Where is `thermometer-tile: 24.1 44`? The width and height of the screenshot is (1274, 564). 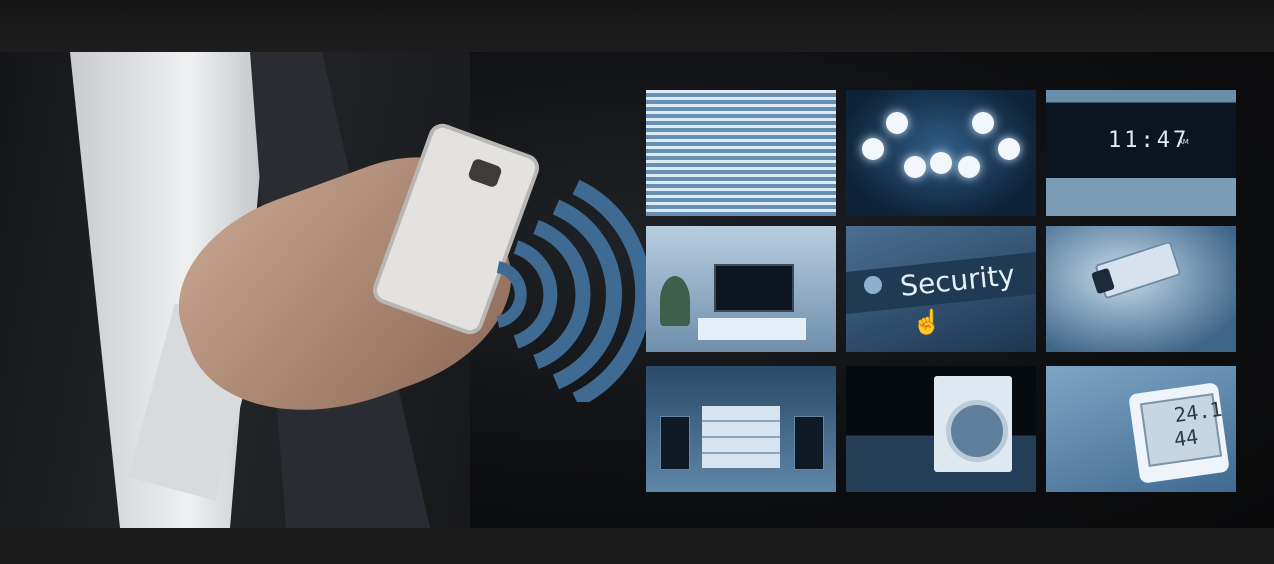 thermometer-tile: 24.1 44 is located at coordinates (1141, 429).